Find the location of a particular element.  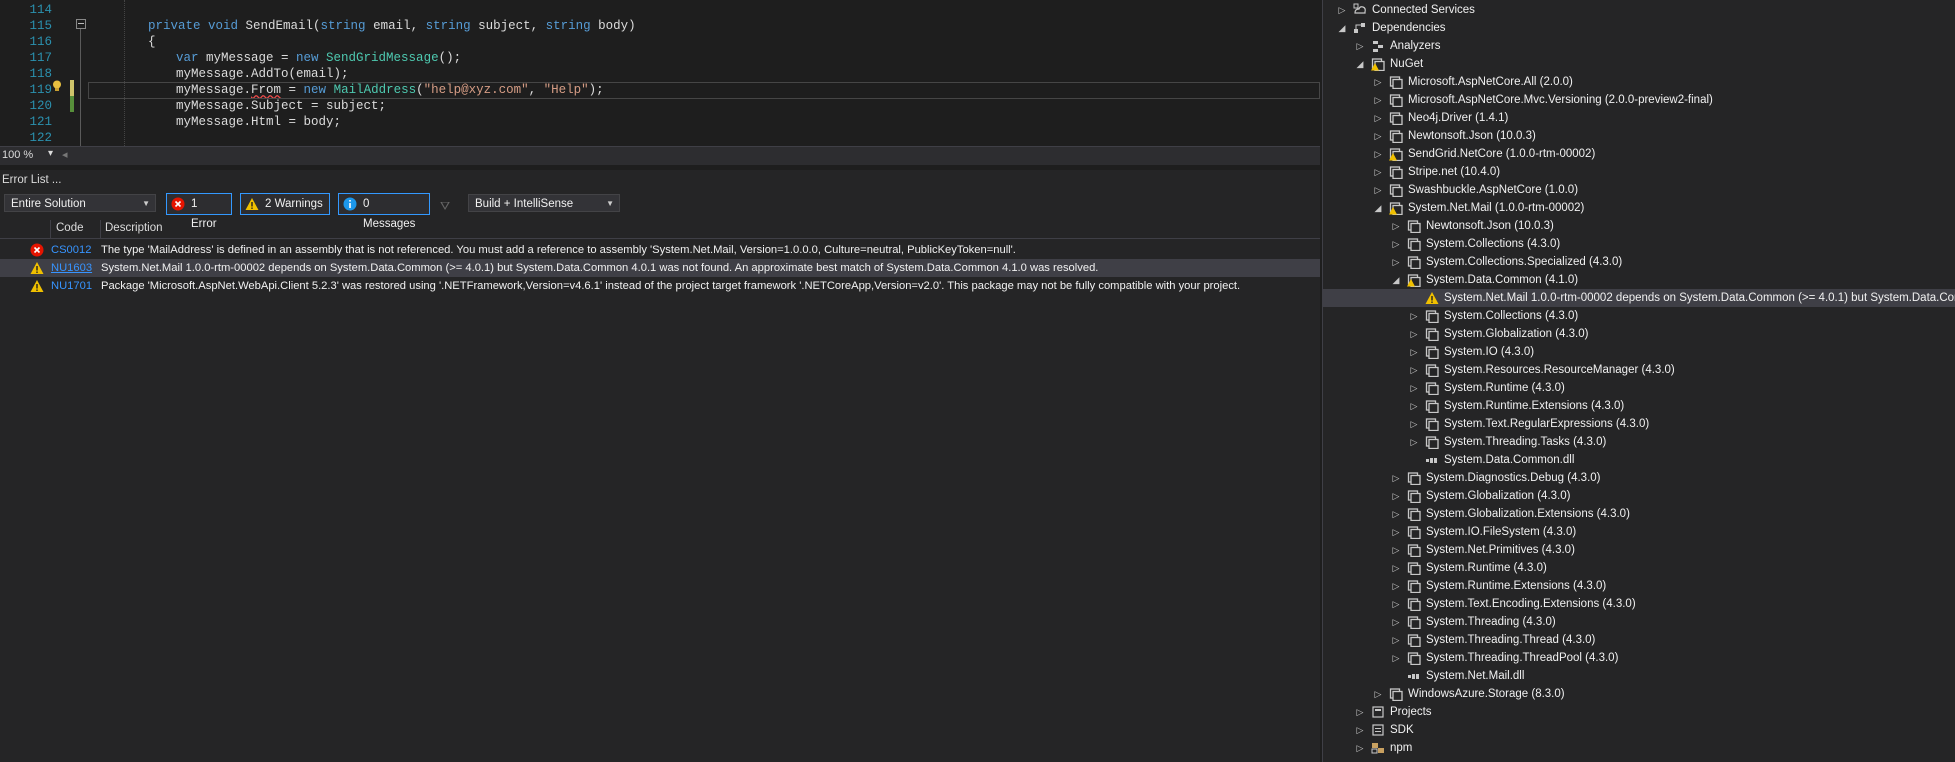

tree-node: ▷ SendGrid.NetCore (1.0.0-rtm-00002) is located at coordinates (1639, 154).